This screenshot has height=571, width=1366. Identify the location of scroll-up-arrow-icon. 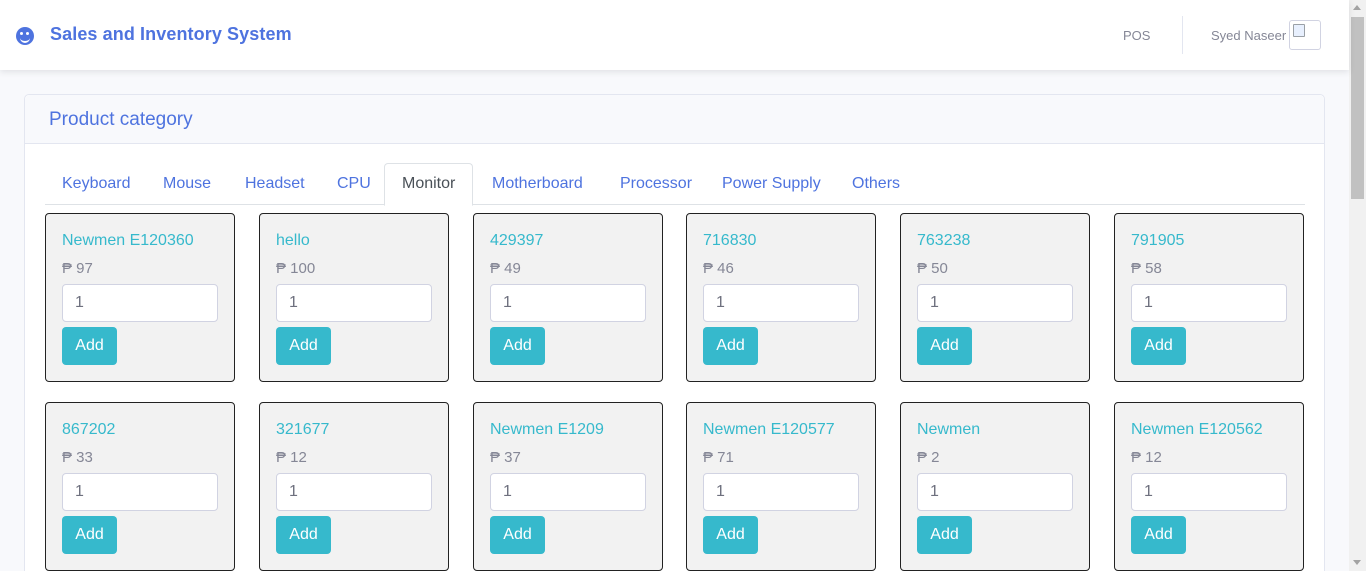
(1357, 7).